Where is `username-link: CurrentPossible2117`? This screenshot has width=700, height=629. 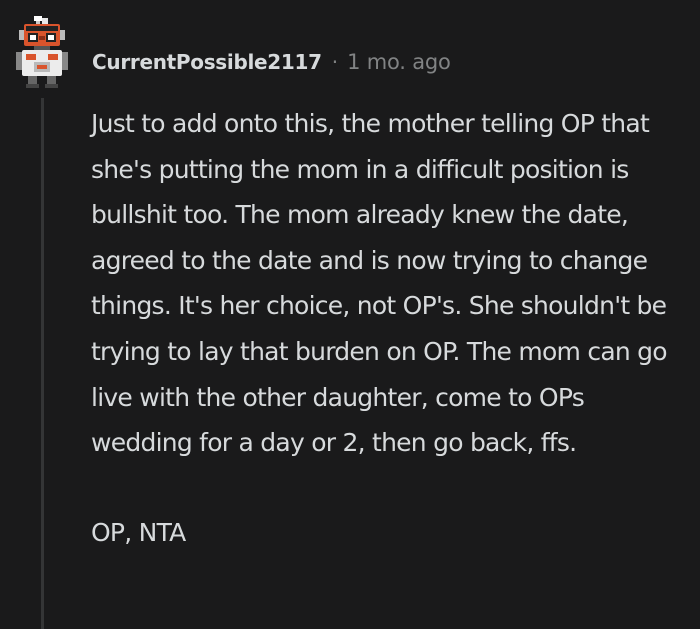 username-link: CurrentPossible2117 is located at coordinates (207, 62).